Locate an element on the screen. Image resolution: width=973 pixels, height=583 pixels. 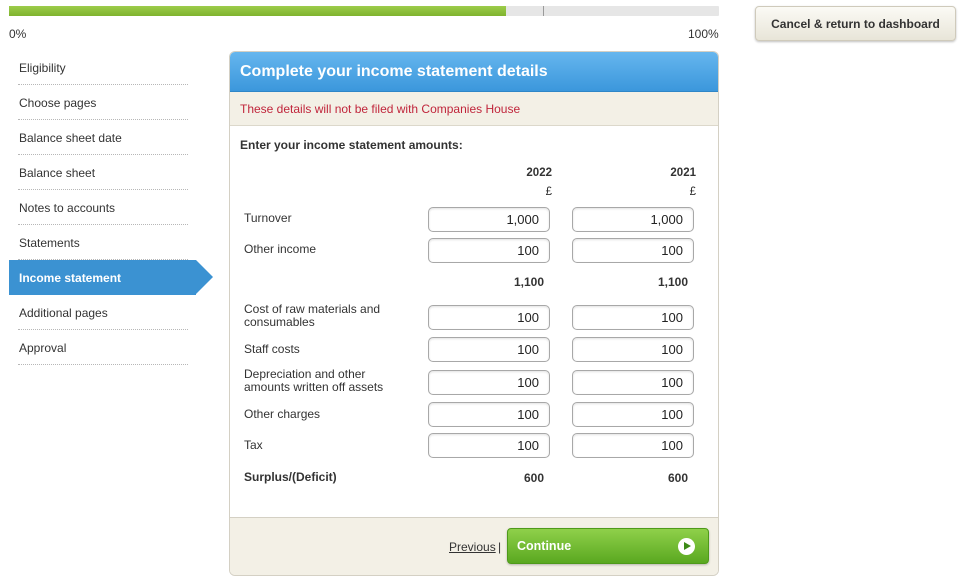
sidebar-item-statements: Statements is located at coordinates (111, 242).